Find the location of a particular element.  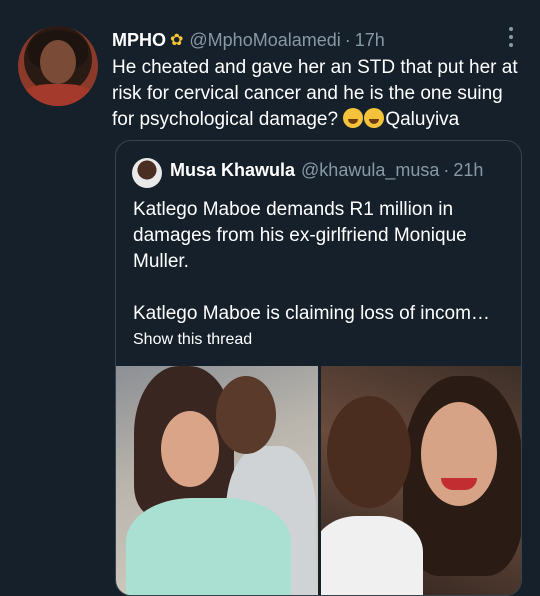

tweet-header: MPHO ✿ @MphoMoalamedi · 17h is located at coordinates (248, 40).